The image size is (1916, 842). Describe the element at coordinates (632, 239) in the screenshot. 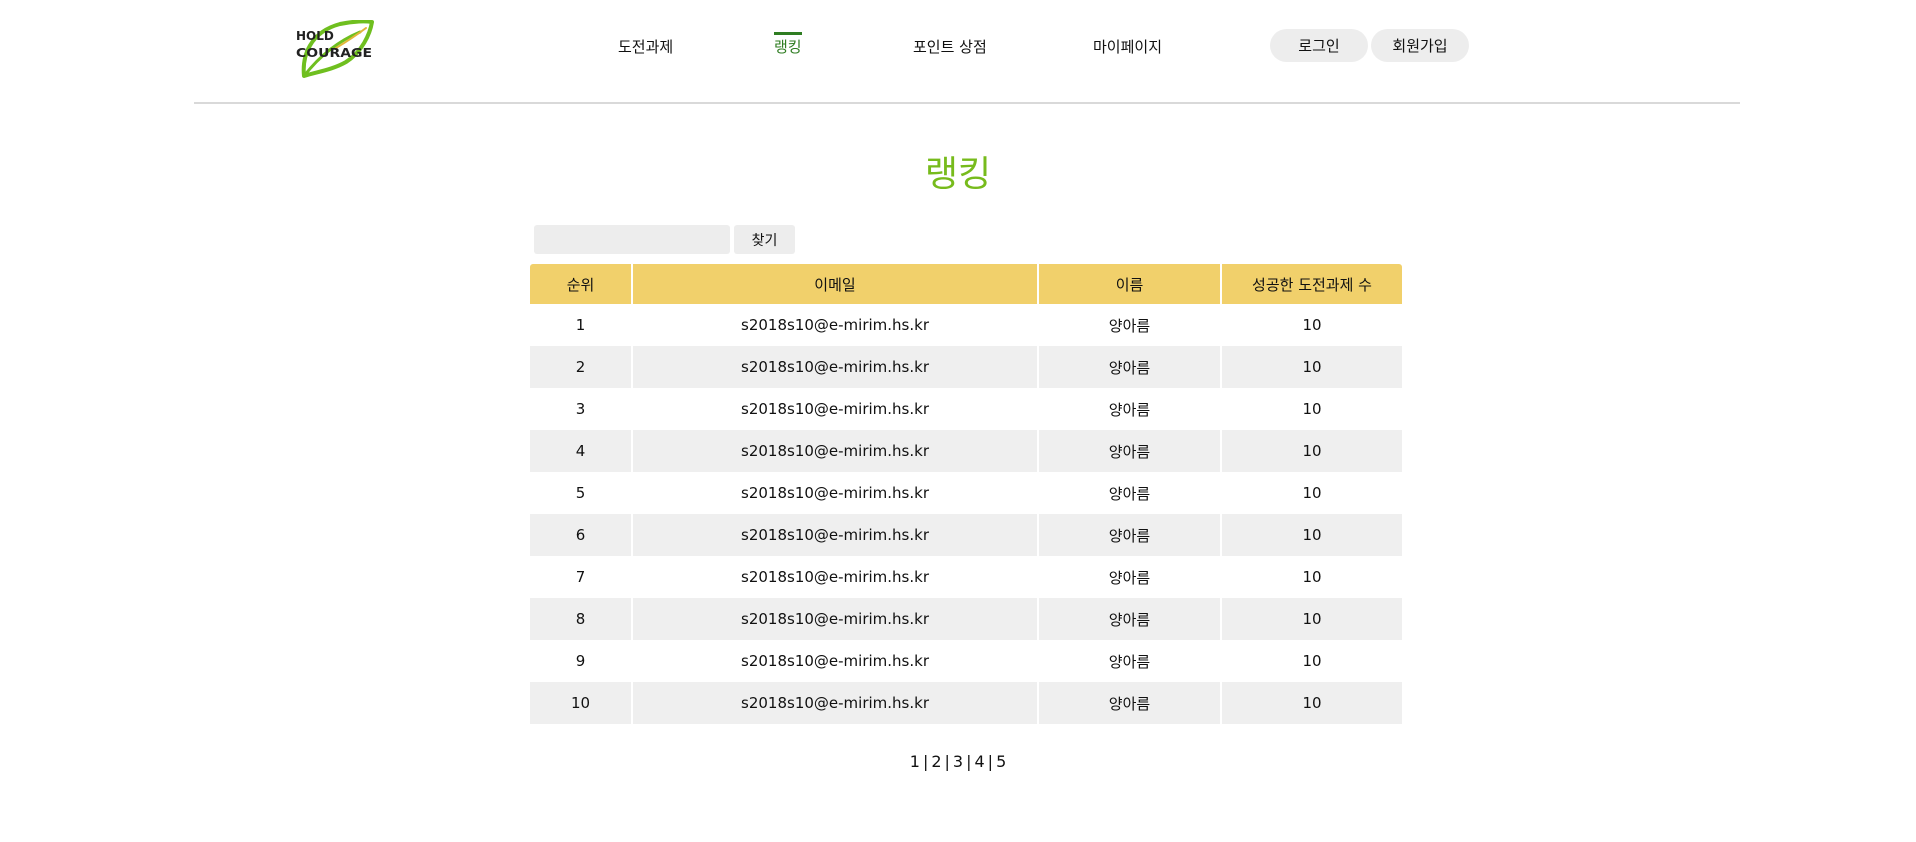

I see `search-input` at that location.